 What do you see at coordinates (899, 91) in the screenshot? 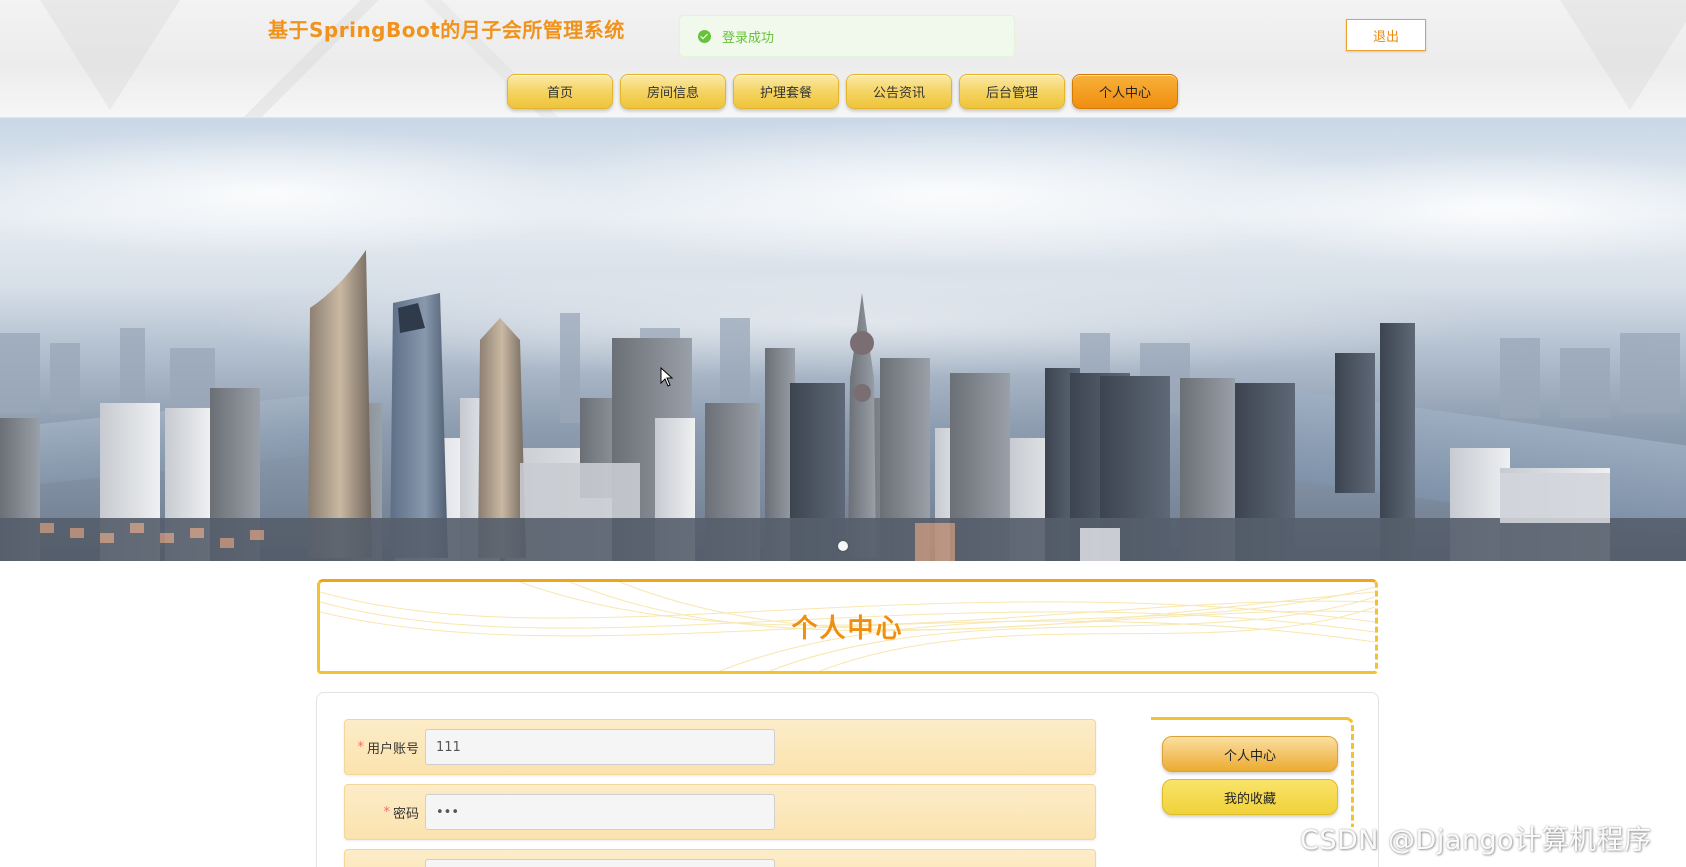
I see `nav-item-news: 公告资讯` at bounding box center [899, 91].